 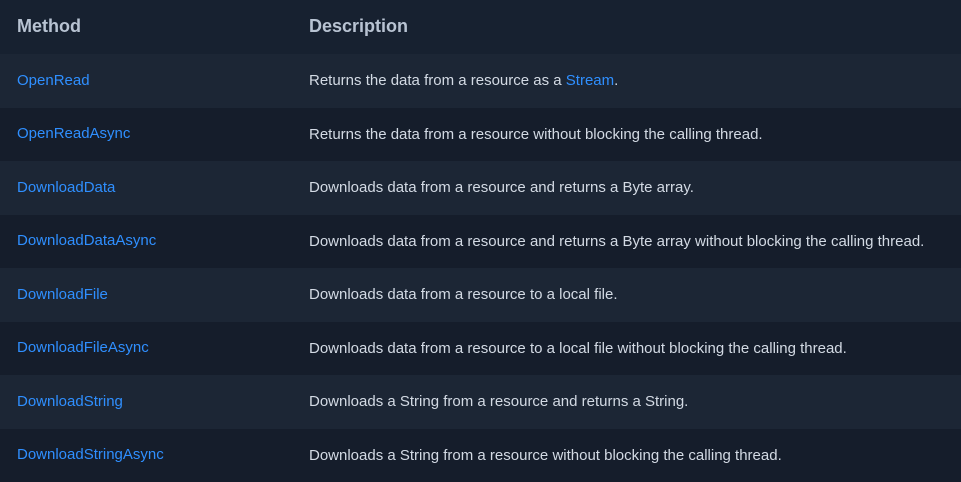 I want to click on method-link-downloaddata: DownloadData, so click(x=66, y=187).